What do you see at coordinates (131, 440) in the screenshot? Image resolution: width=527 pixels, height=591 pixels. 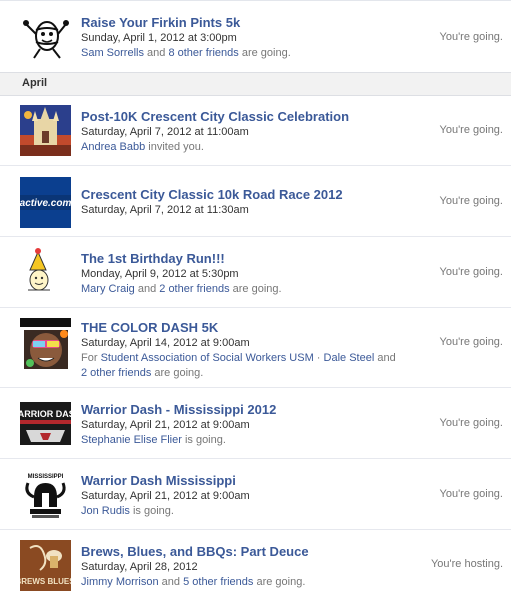 I see `friend-link: Stephanie Elise Flier` at bounding box center [131, 440].